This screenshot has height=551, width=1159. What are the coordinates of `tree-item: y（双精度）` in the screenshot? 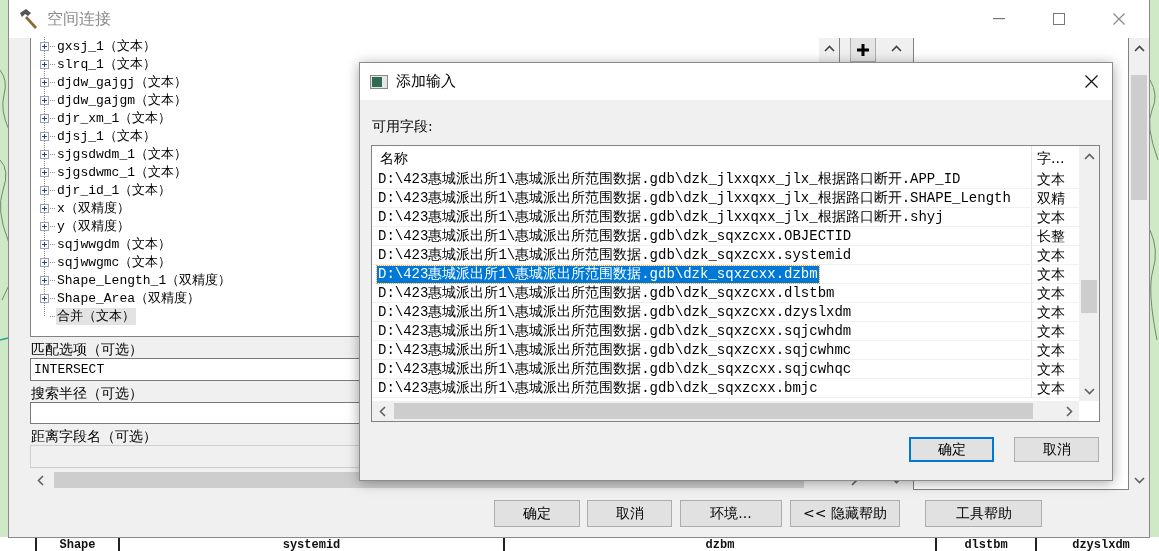 It's located at (93, 226).